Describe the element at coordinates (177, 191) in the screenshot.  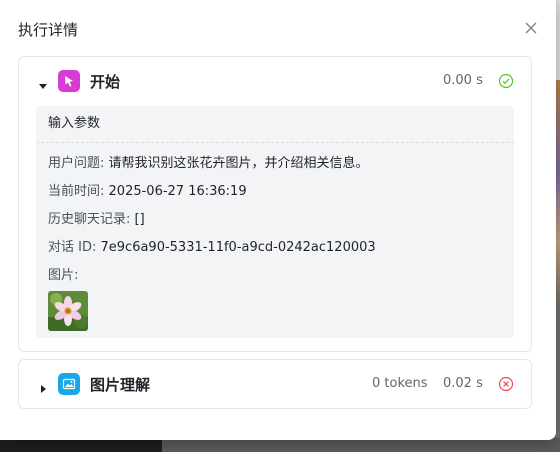
I see `param-value: 2025-06-27 16:36:19` at that location.